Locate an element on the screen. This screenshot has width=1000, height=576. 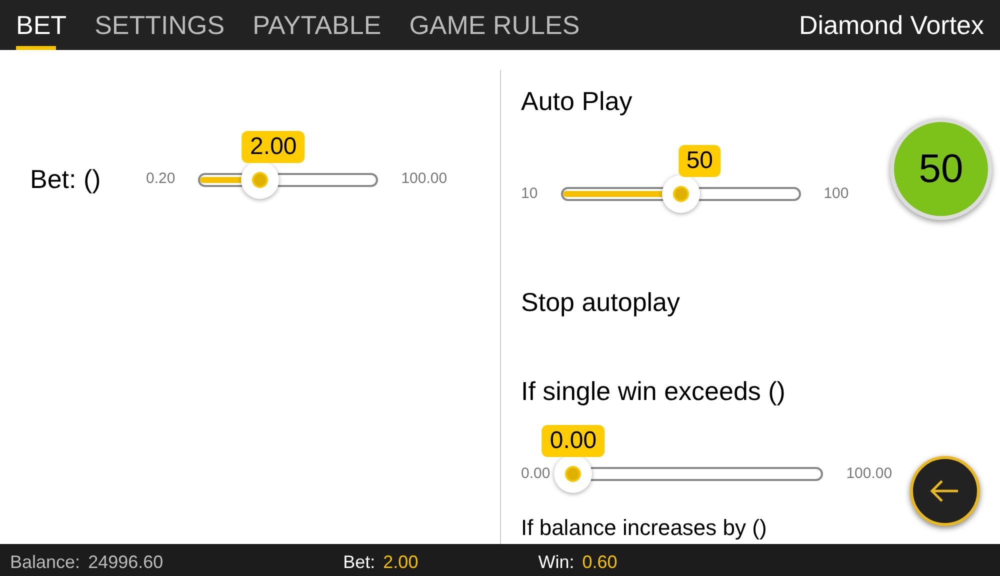
tab: BET is located at coordinates (41, 25).